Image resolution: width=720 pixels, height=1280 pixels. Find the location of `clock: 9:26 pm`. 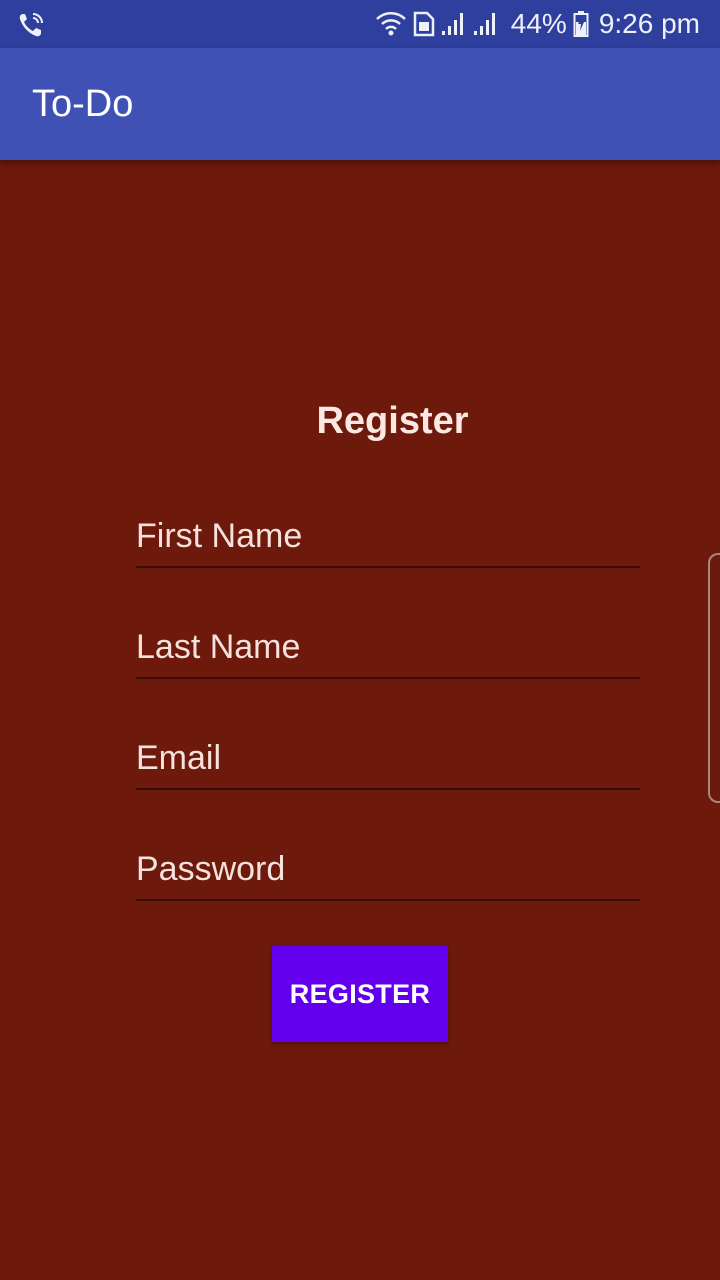

clock: 9:26 pm is located at coordinates (649, 23).